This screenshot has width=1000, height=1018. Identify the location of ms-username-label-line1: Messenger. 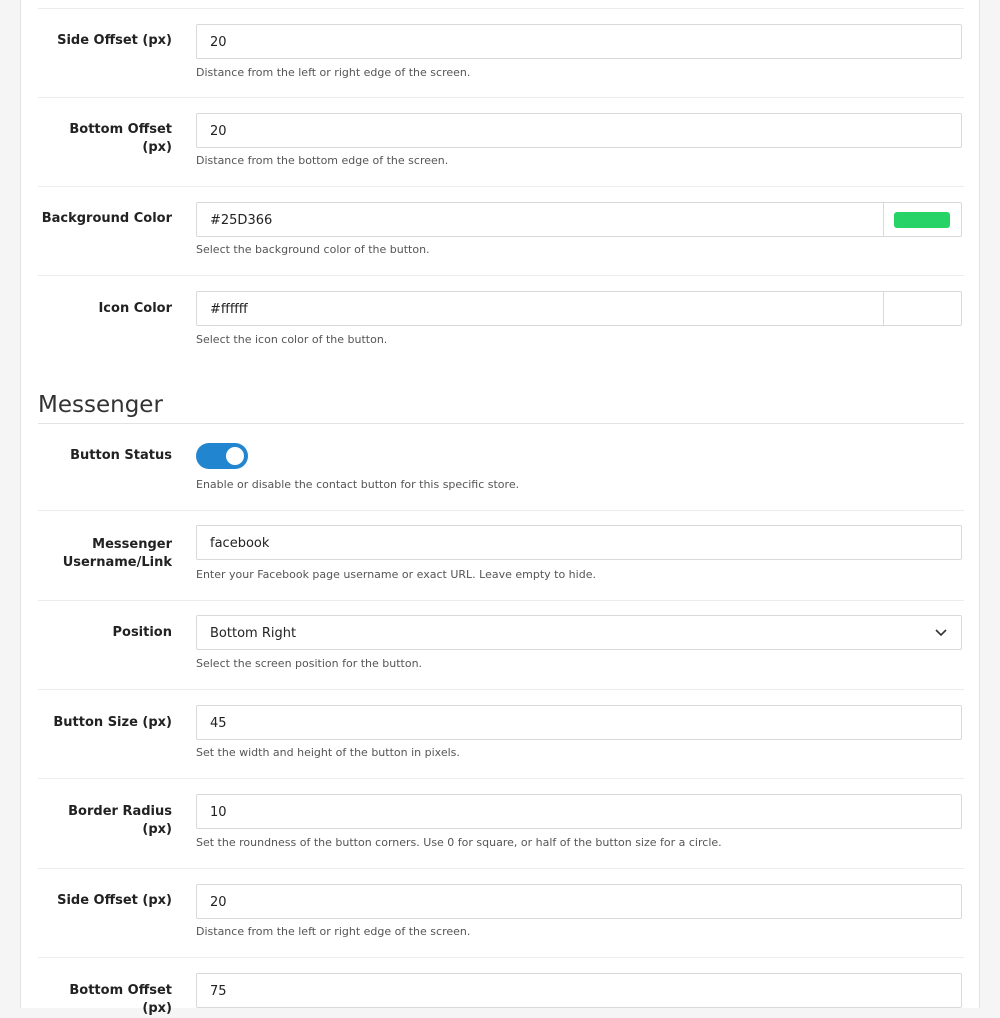
(132, 544).